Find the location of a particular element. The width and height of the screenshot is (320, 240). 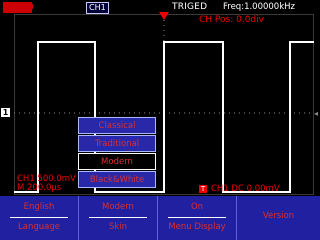

softkey-menu-display-label: Menu Display is located at coordinates (197, 227).